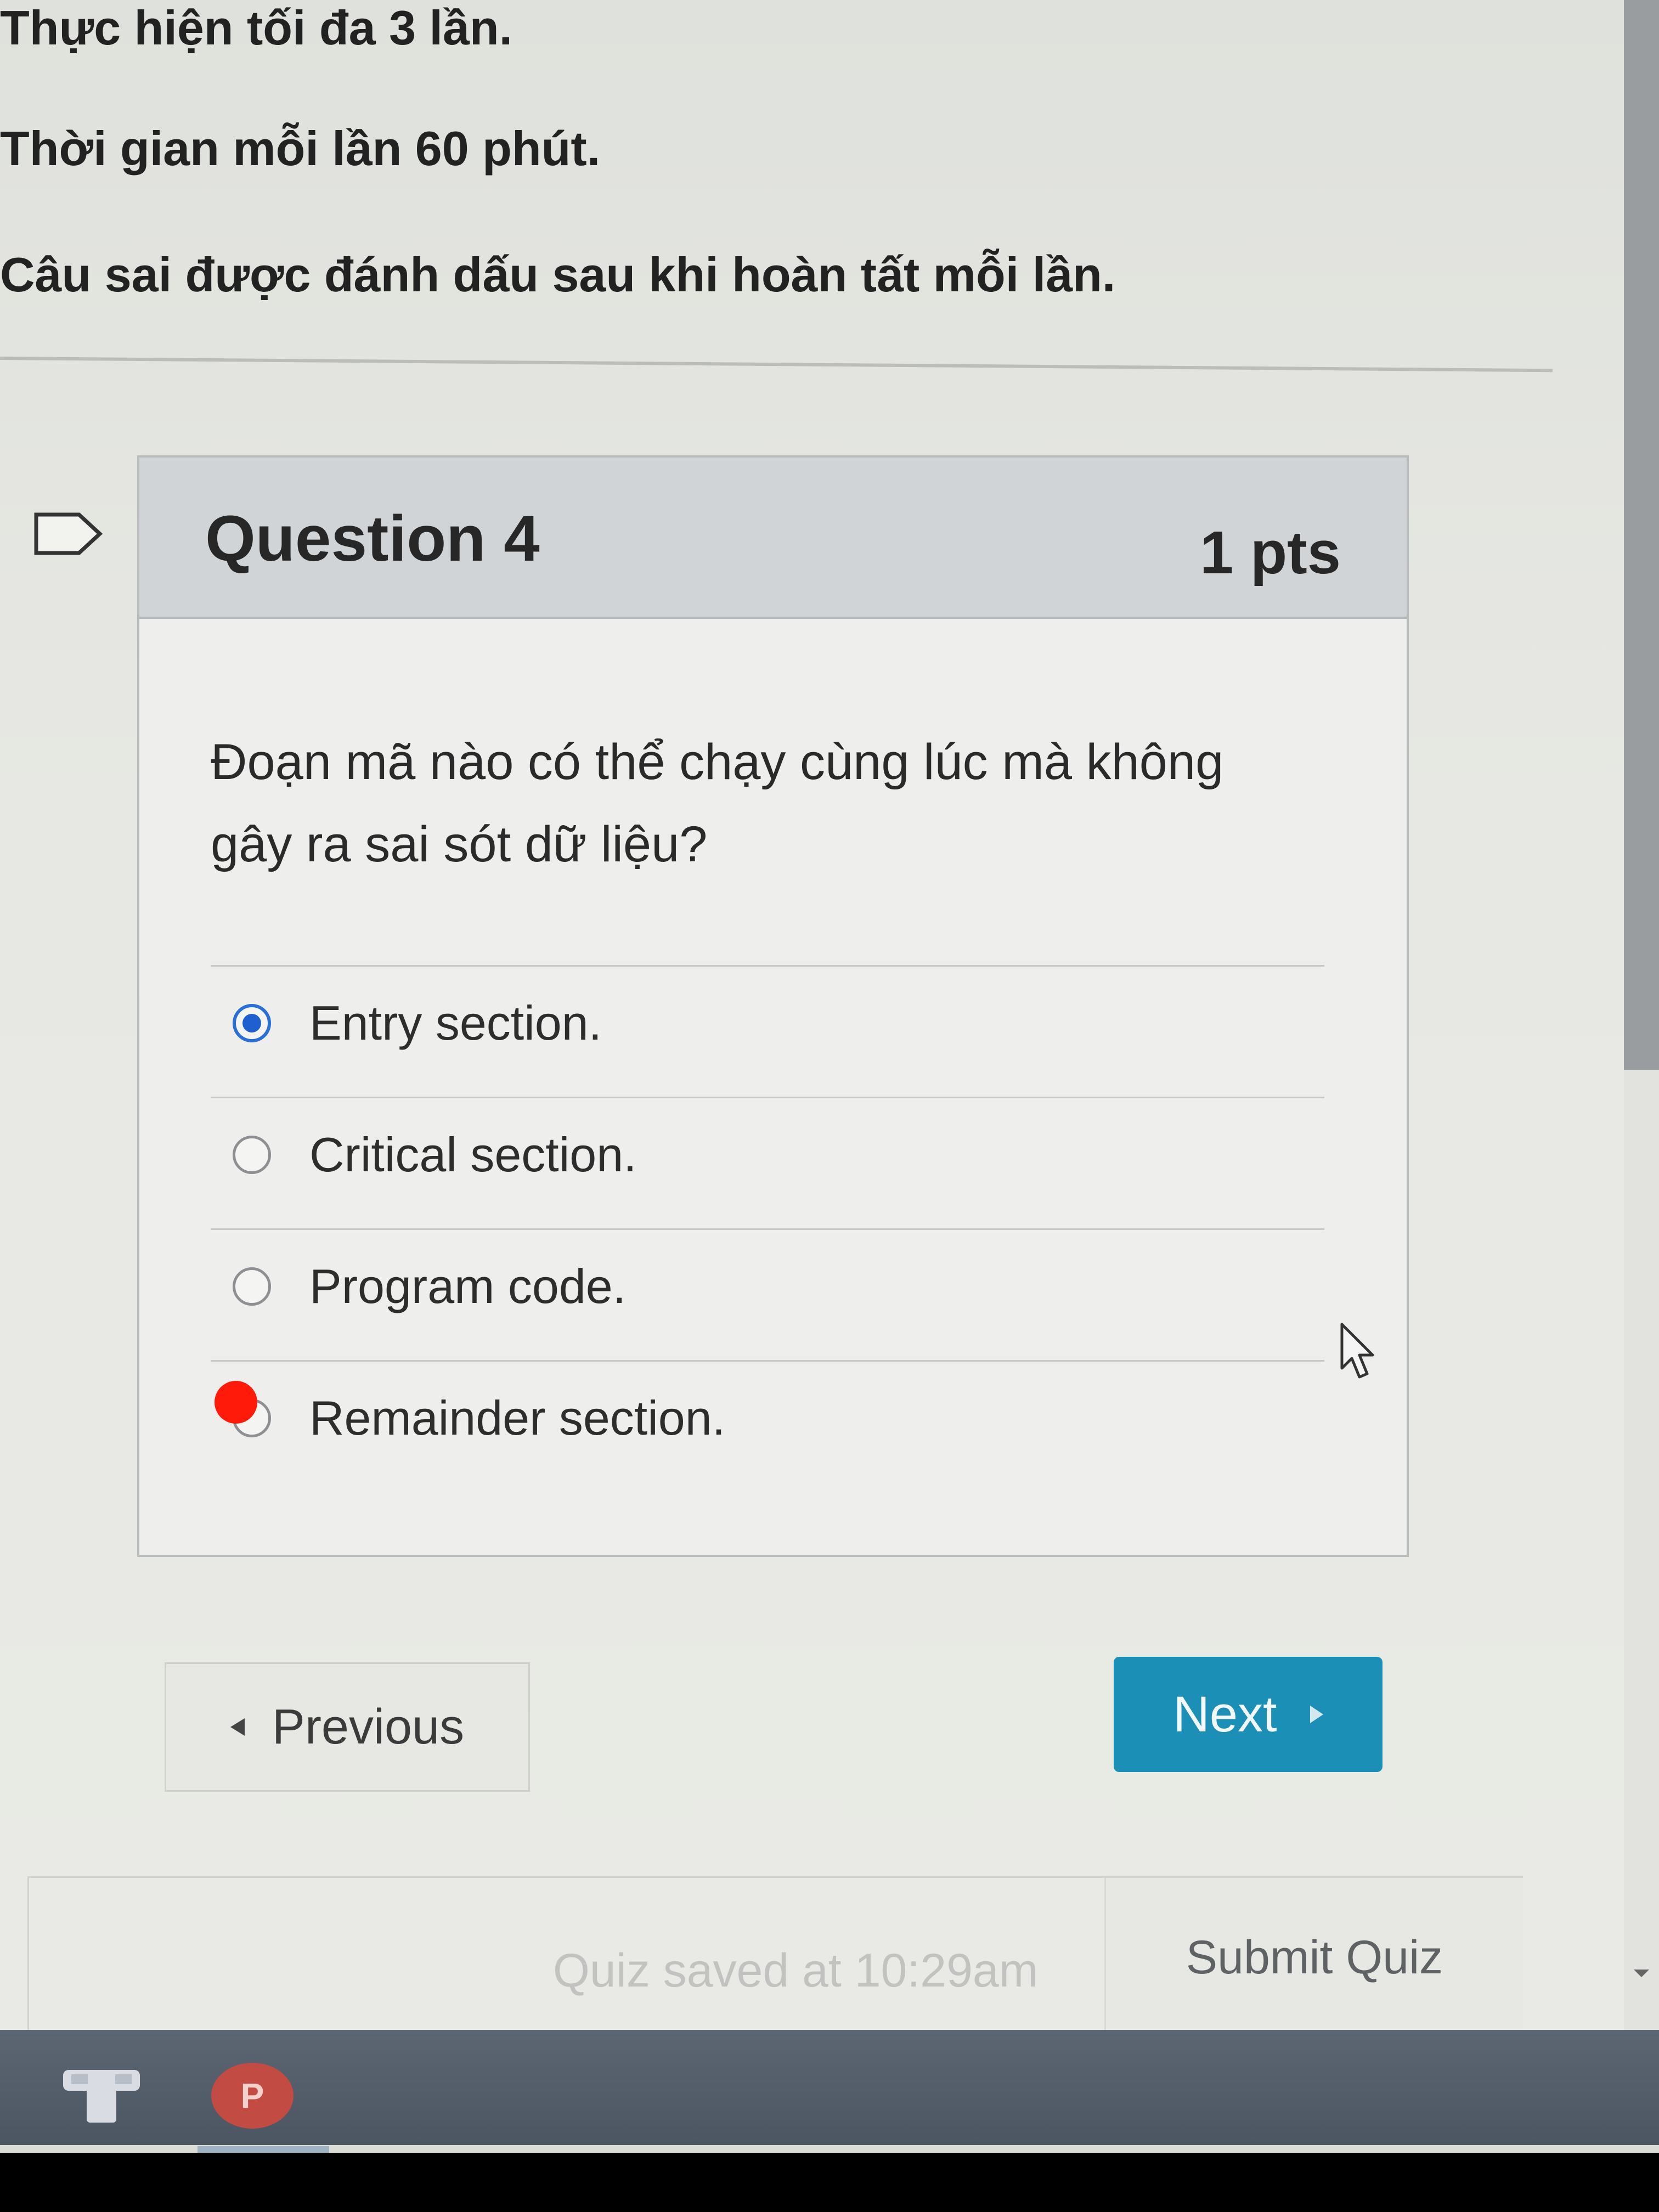 The height and width of the screenshot is (2212, 1659). What do you see at coordinates (473, 1154) in the screenshot?
I see `answer-label: Critical section.` at bounding box center [473, 1154].